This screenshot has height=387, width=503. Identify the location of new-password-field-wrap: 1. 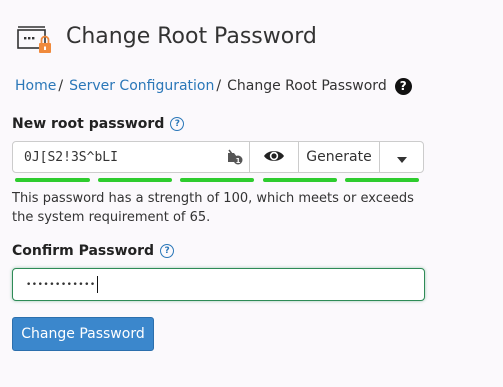
(131, 157).